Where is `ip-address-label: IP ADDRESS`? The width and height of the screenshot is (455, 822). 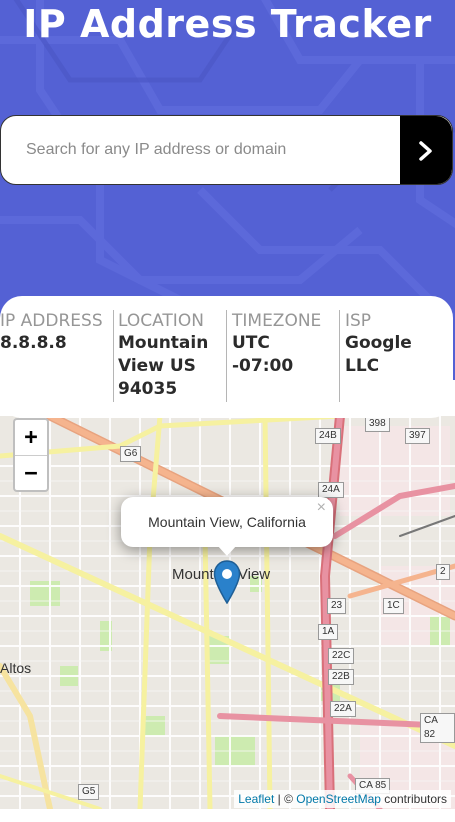 ip-address-label: IP ADDRESS is located at coordinates (51, 321).